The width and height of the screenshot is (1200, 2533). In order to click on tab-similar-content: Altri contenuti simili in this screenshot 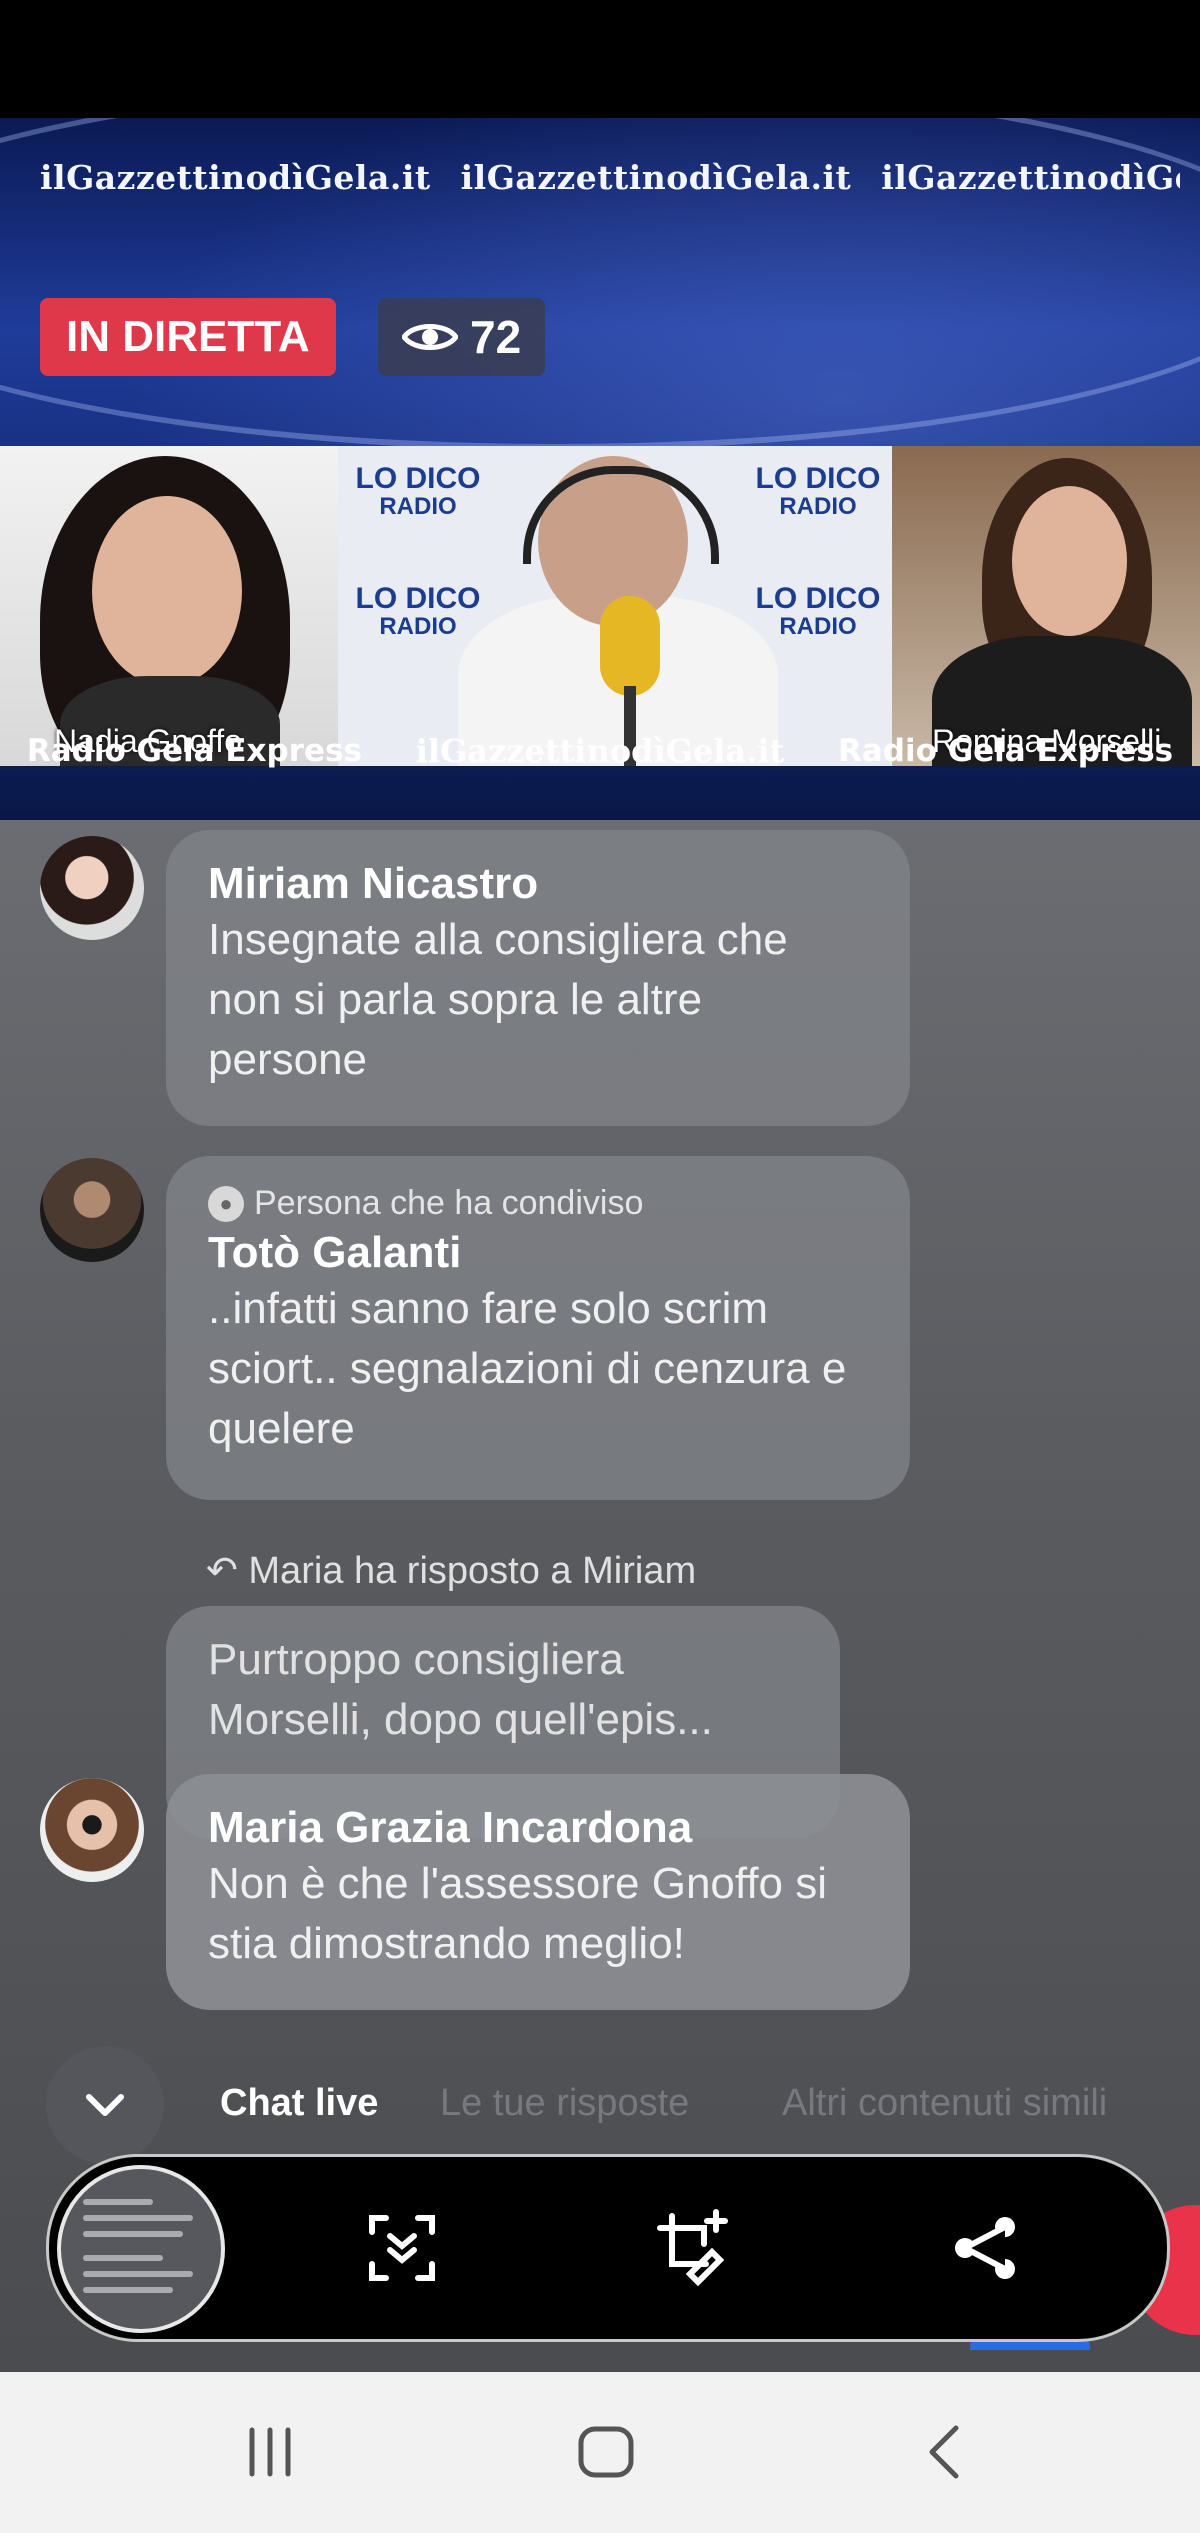, I will do `click(944, 2103)`.